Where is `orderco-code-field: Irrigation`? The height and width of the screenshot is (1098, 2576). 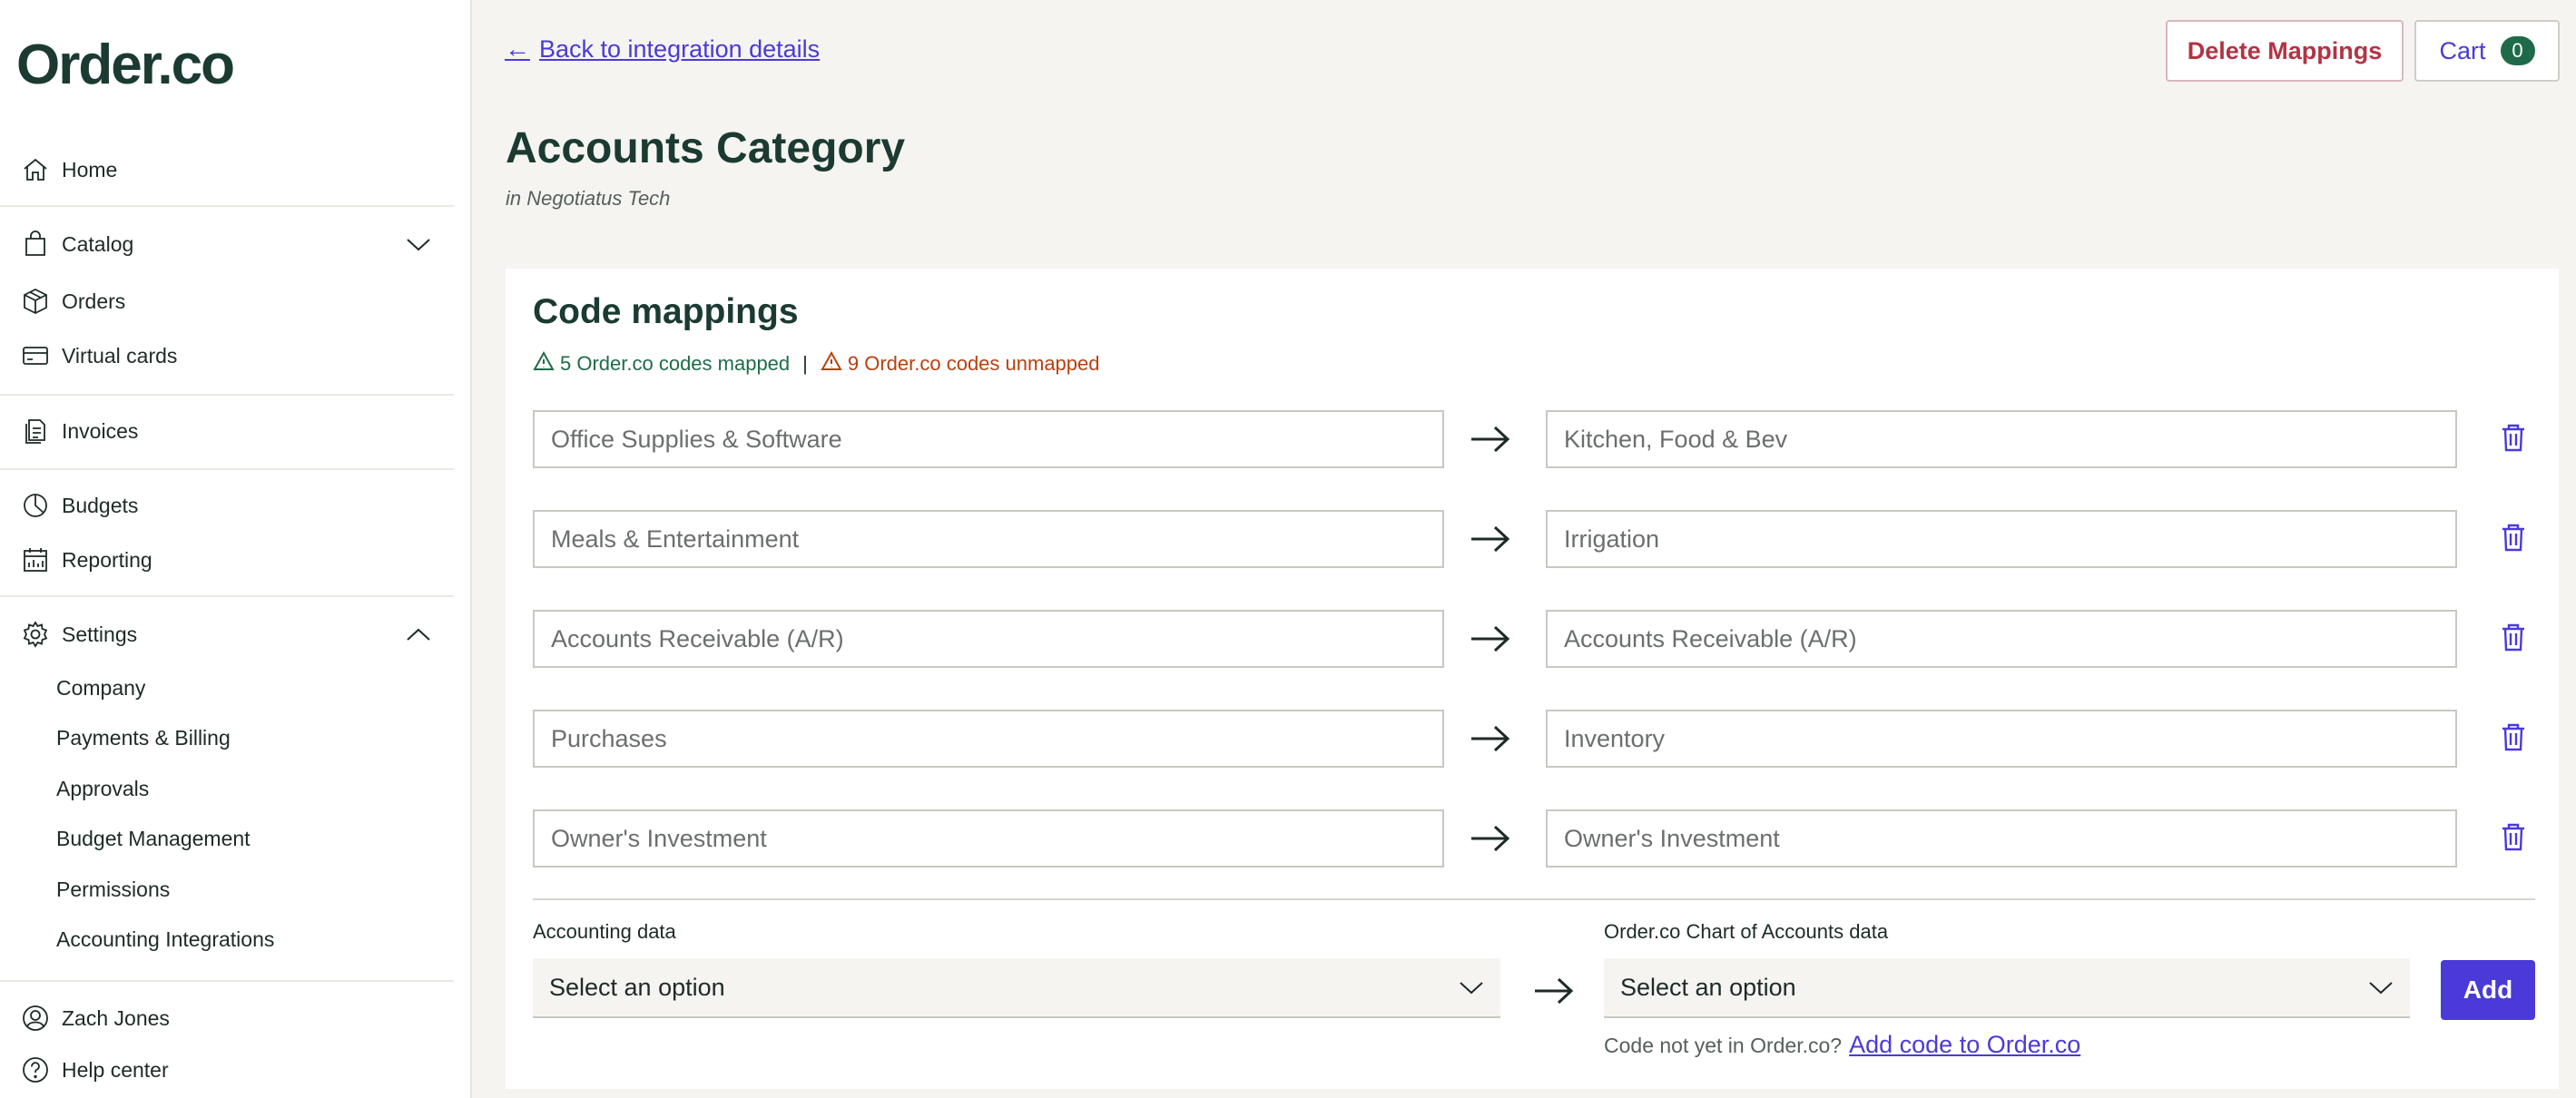 orderco-code-field: Irrigation is located at coordinates (2001, 539).